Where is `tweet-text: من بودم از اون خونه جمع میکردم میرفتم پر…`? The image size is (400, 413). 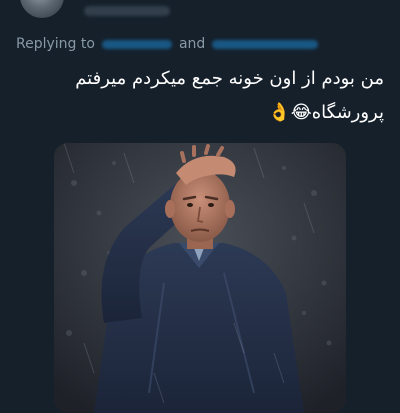
tweet-text: من بودم از اون خونه جمع میکردم میرفتم پر… is located at coordinates (204, 96).